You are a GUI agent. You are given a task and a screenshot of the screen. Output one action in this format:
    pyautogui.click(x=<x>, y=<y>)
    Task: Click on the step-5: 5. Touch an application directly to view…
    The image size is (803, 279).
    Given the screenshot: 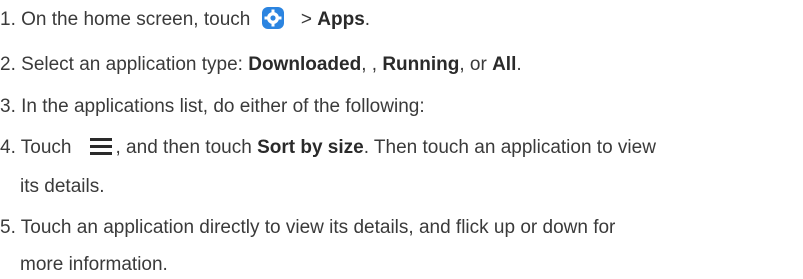 What is the action you would take?
    pyautogui.click(x=307, y=228)
    